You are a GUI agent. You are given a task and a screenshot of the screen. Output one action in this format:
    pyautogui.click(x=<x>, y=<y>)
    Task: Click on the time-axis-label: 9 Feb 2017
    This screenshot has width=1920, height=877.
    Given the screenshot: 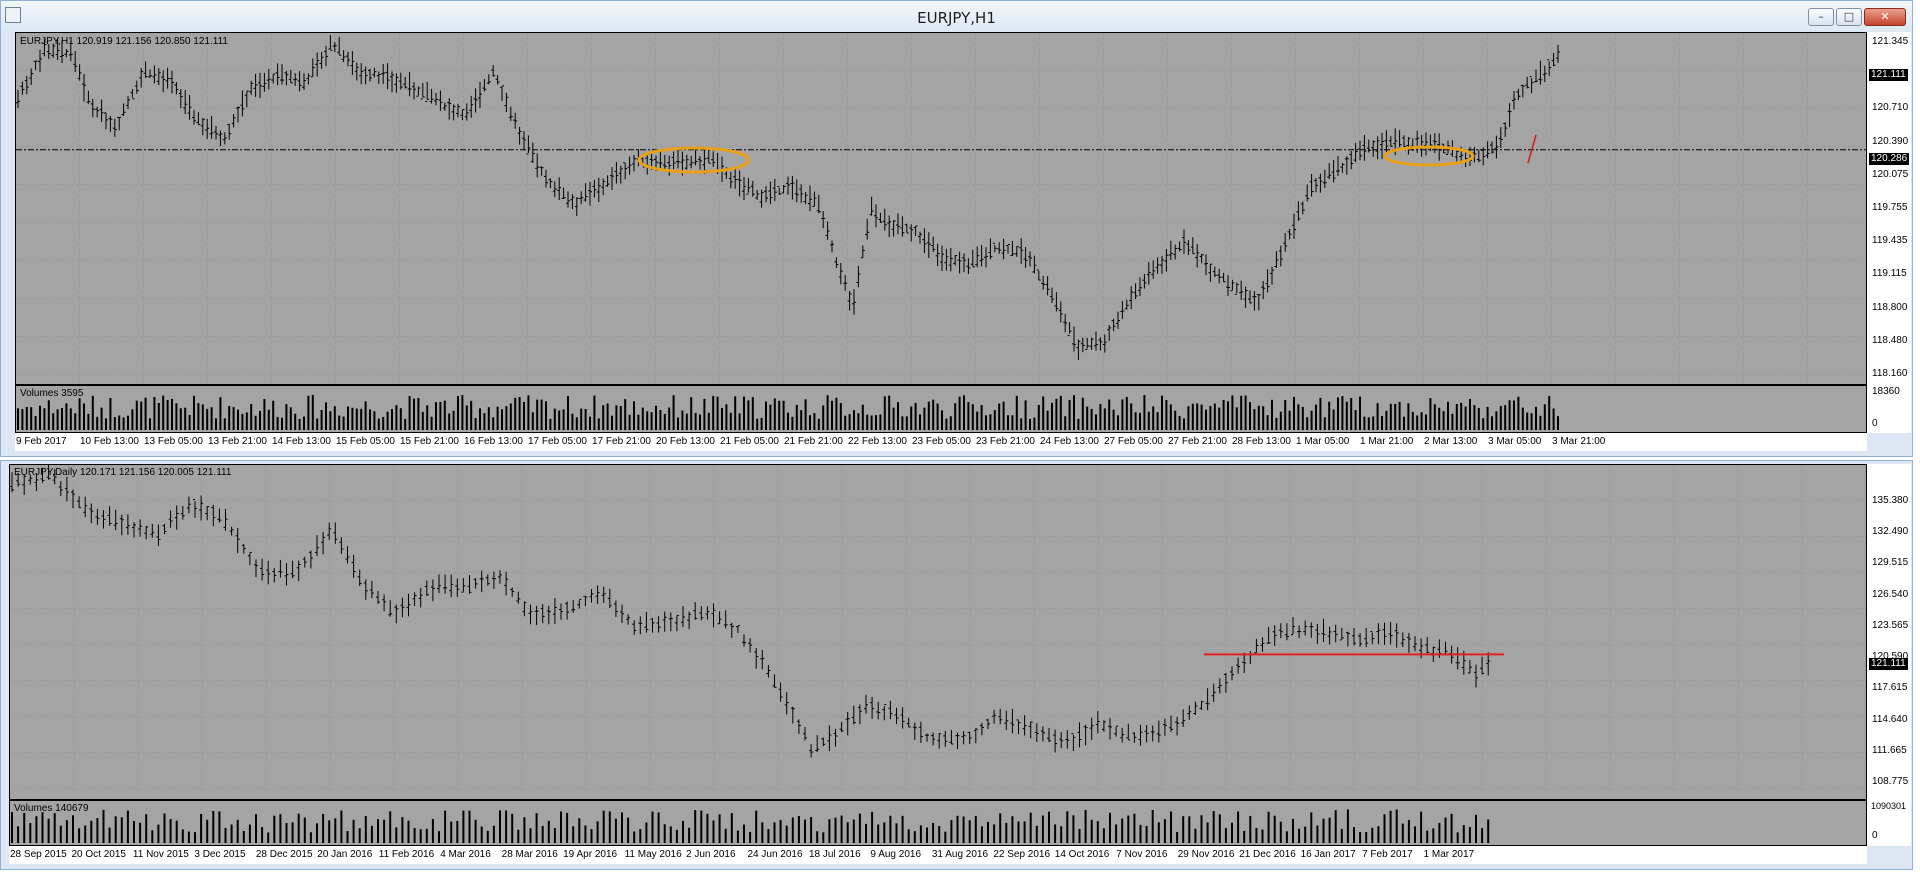 What is the action you would take?
    pyautogui.click(x=41, y=441)
    